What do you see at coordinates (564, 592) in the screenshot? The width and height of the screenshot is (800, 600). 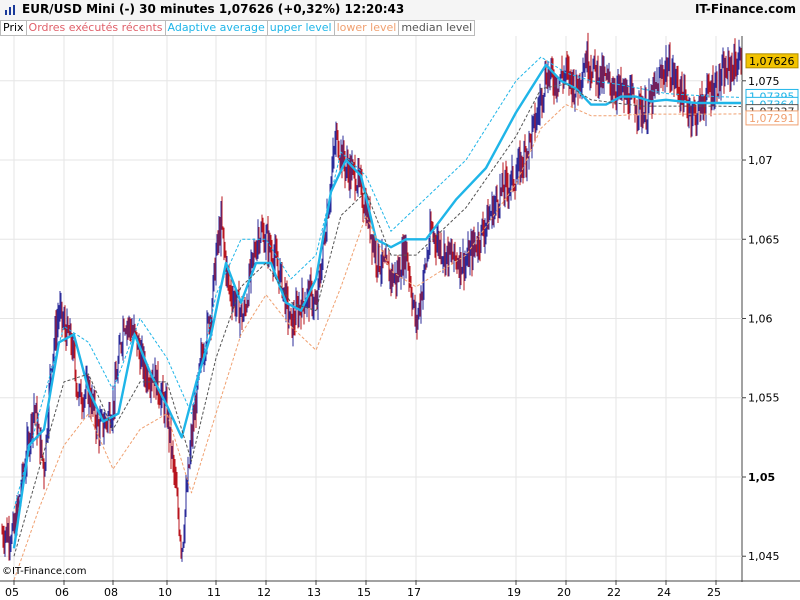 I see `x-tick-label: 20` at bounding box center [564, 592].